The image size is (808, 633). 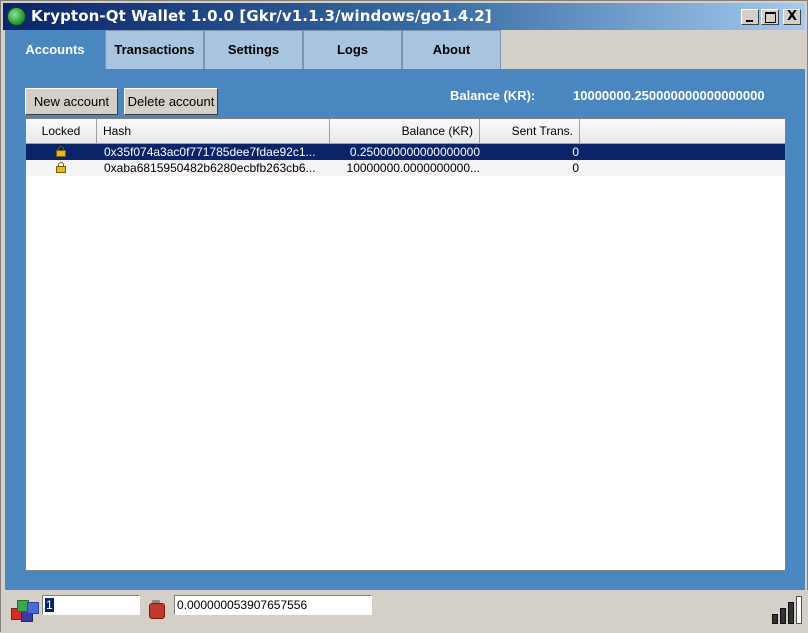 I want to click on maximize-icon, so click(x=770, y=17).